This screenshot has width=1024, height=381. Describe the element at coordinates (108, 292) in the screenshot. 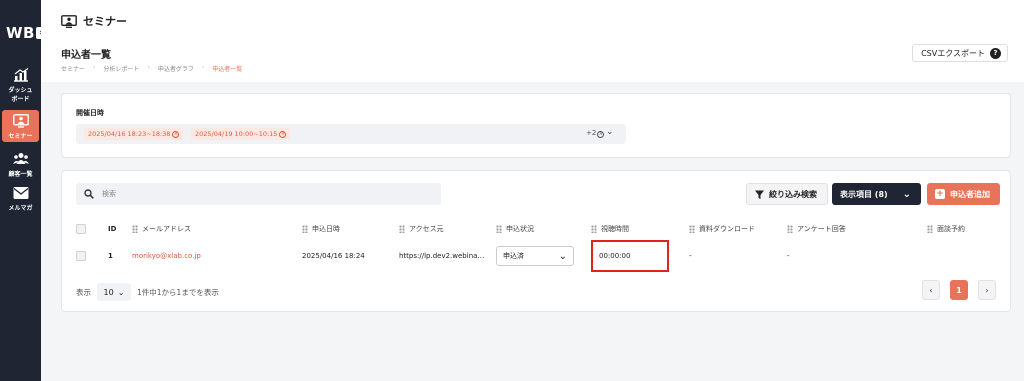

I see `page-size-value: 10` at that location.